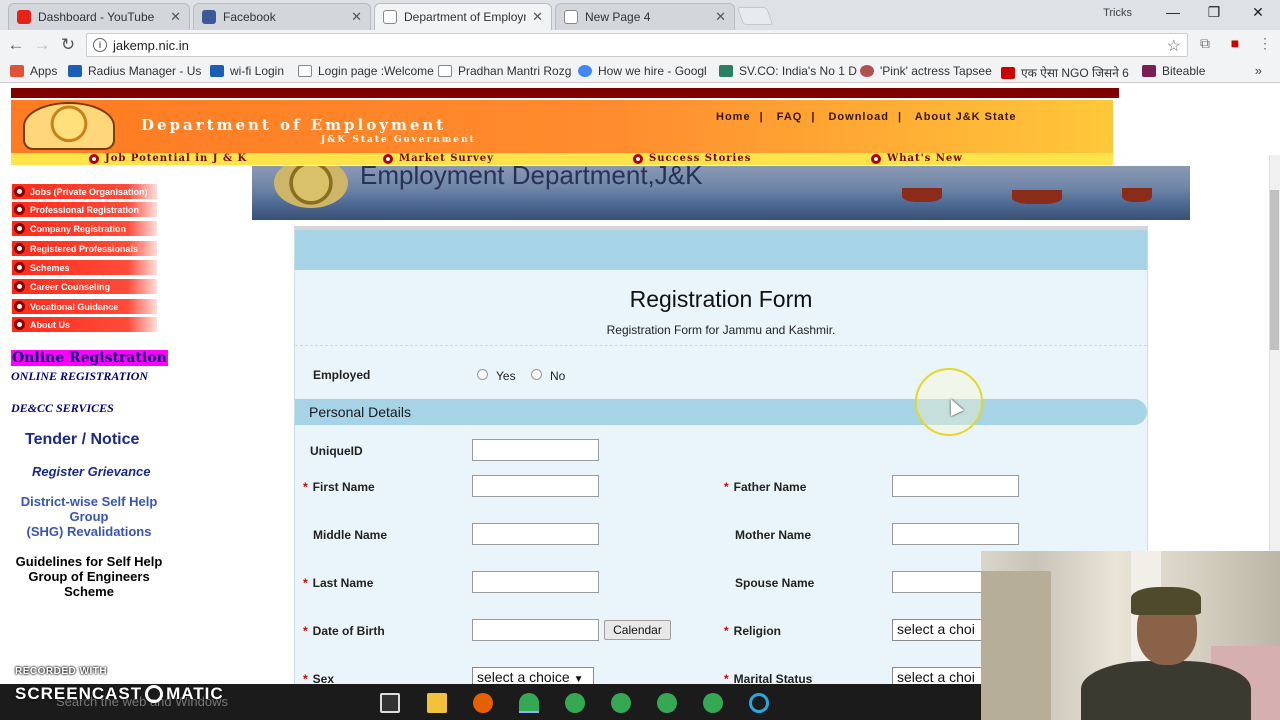 Image resolution: width=1280 pixels, height=720 pixels. I want to click on bookshelf-image, so click(1016, 645).